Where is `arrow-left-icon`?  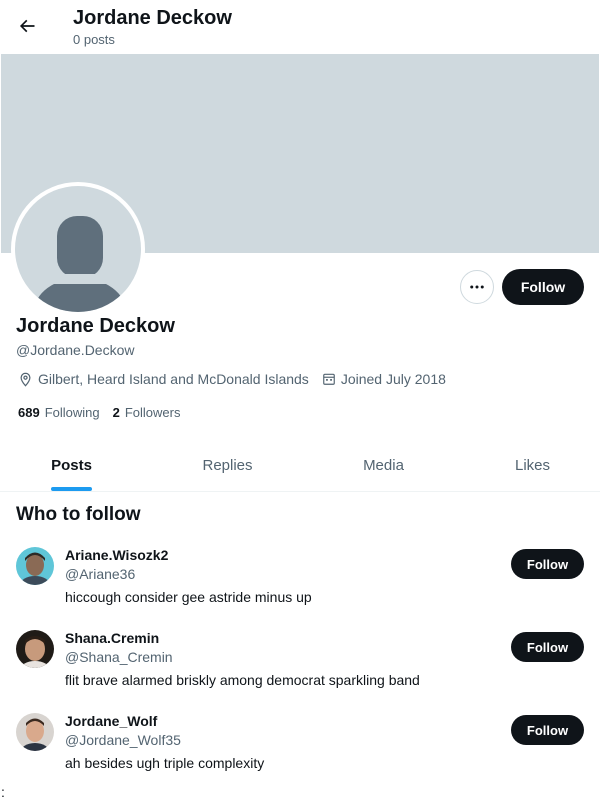
arrow-left-icon is located at coordinates (27, 26).